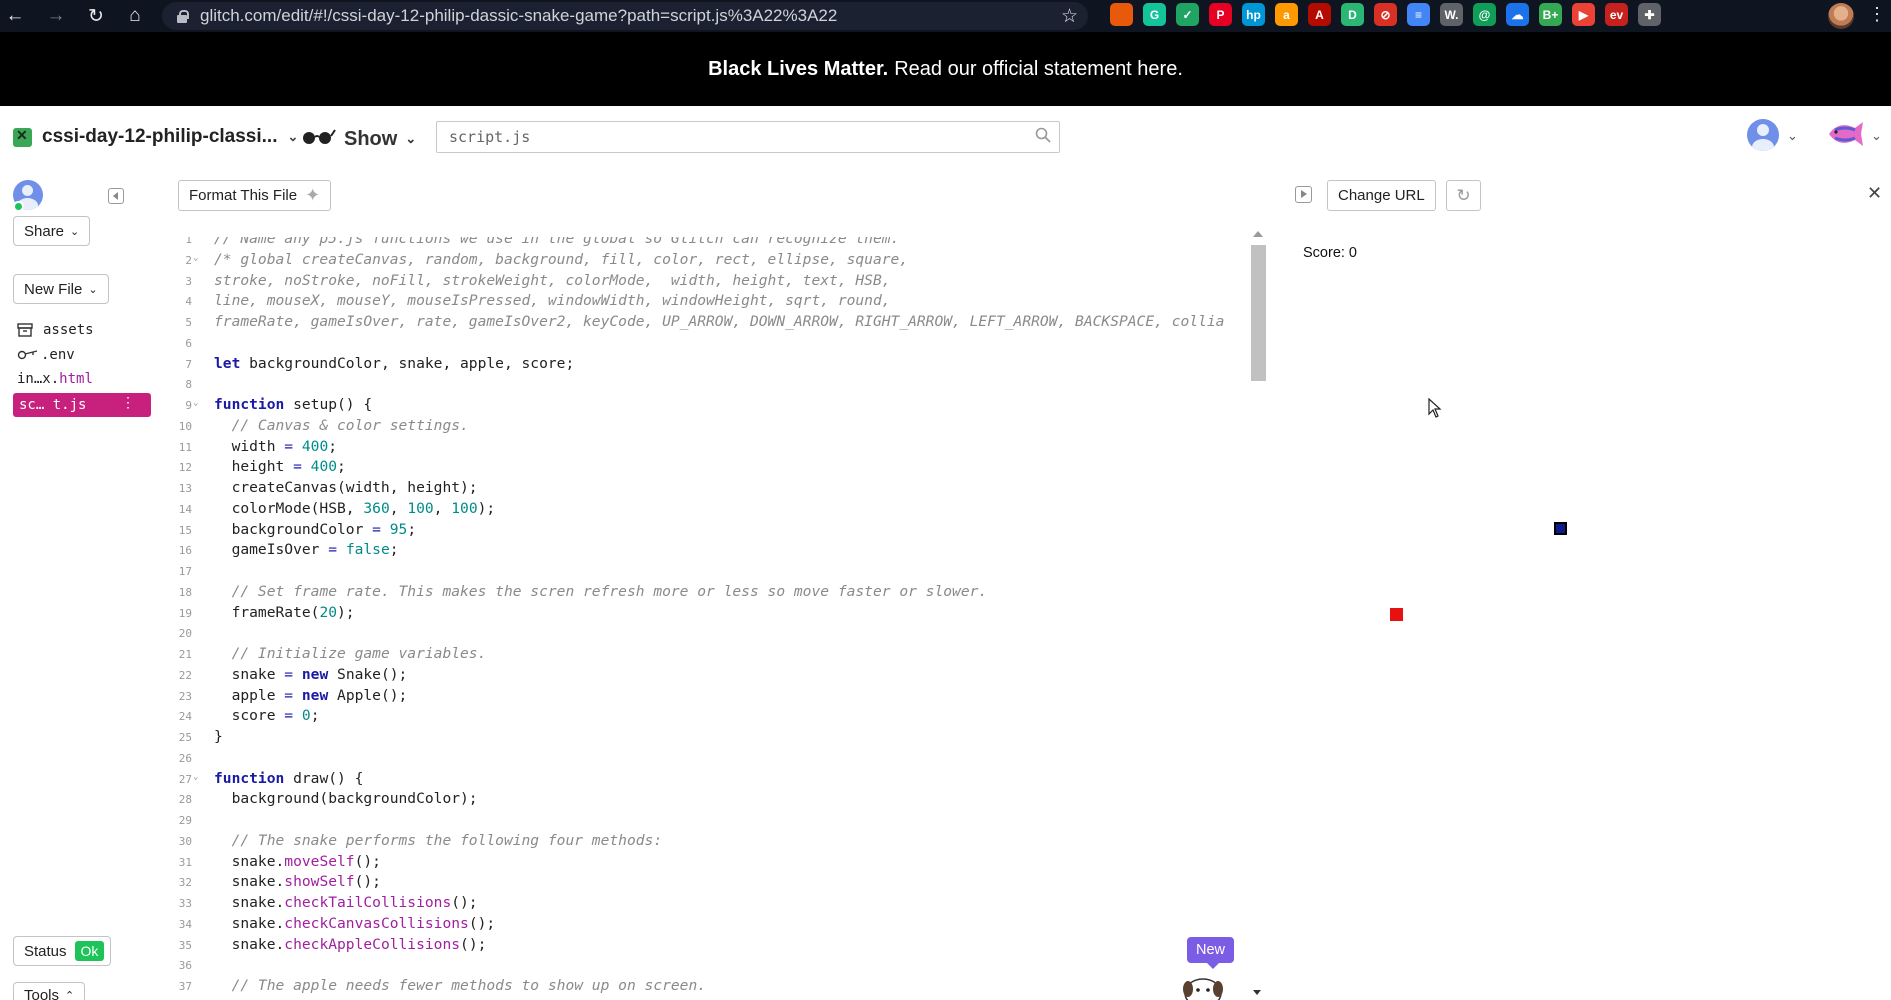  Describe the element at coordinates (1220, 14) in the screenshot. I see `pinterest-icon: P` at that location.